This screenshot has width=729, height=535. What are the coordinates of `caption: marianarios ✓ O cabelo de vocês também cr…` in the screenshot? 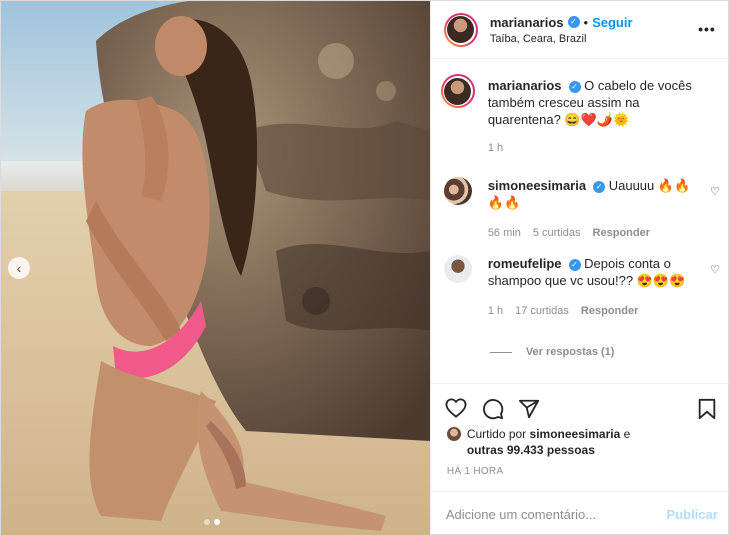 It's located at (582, 115).